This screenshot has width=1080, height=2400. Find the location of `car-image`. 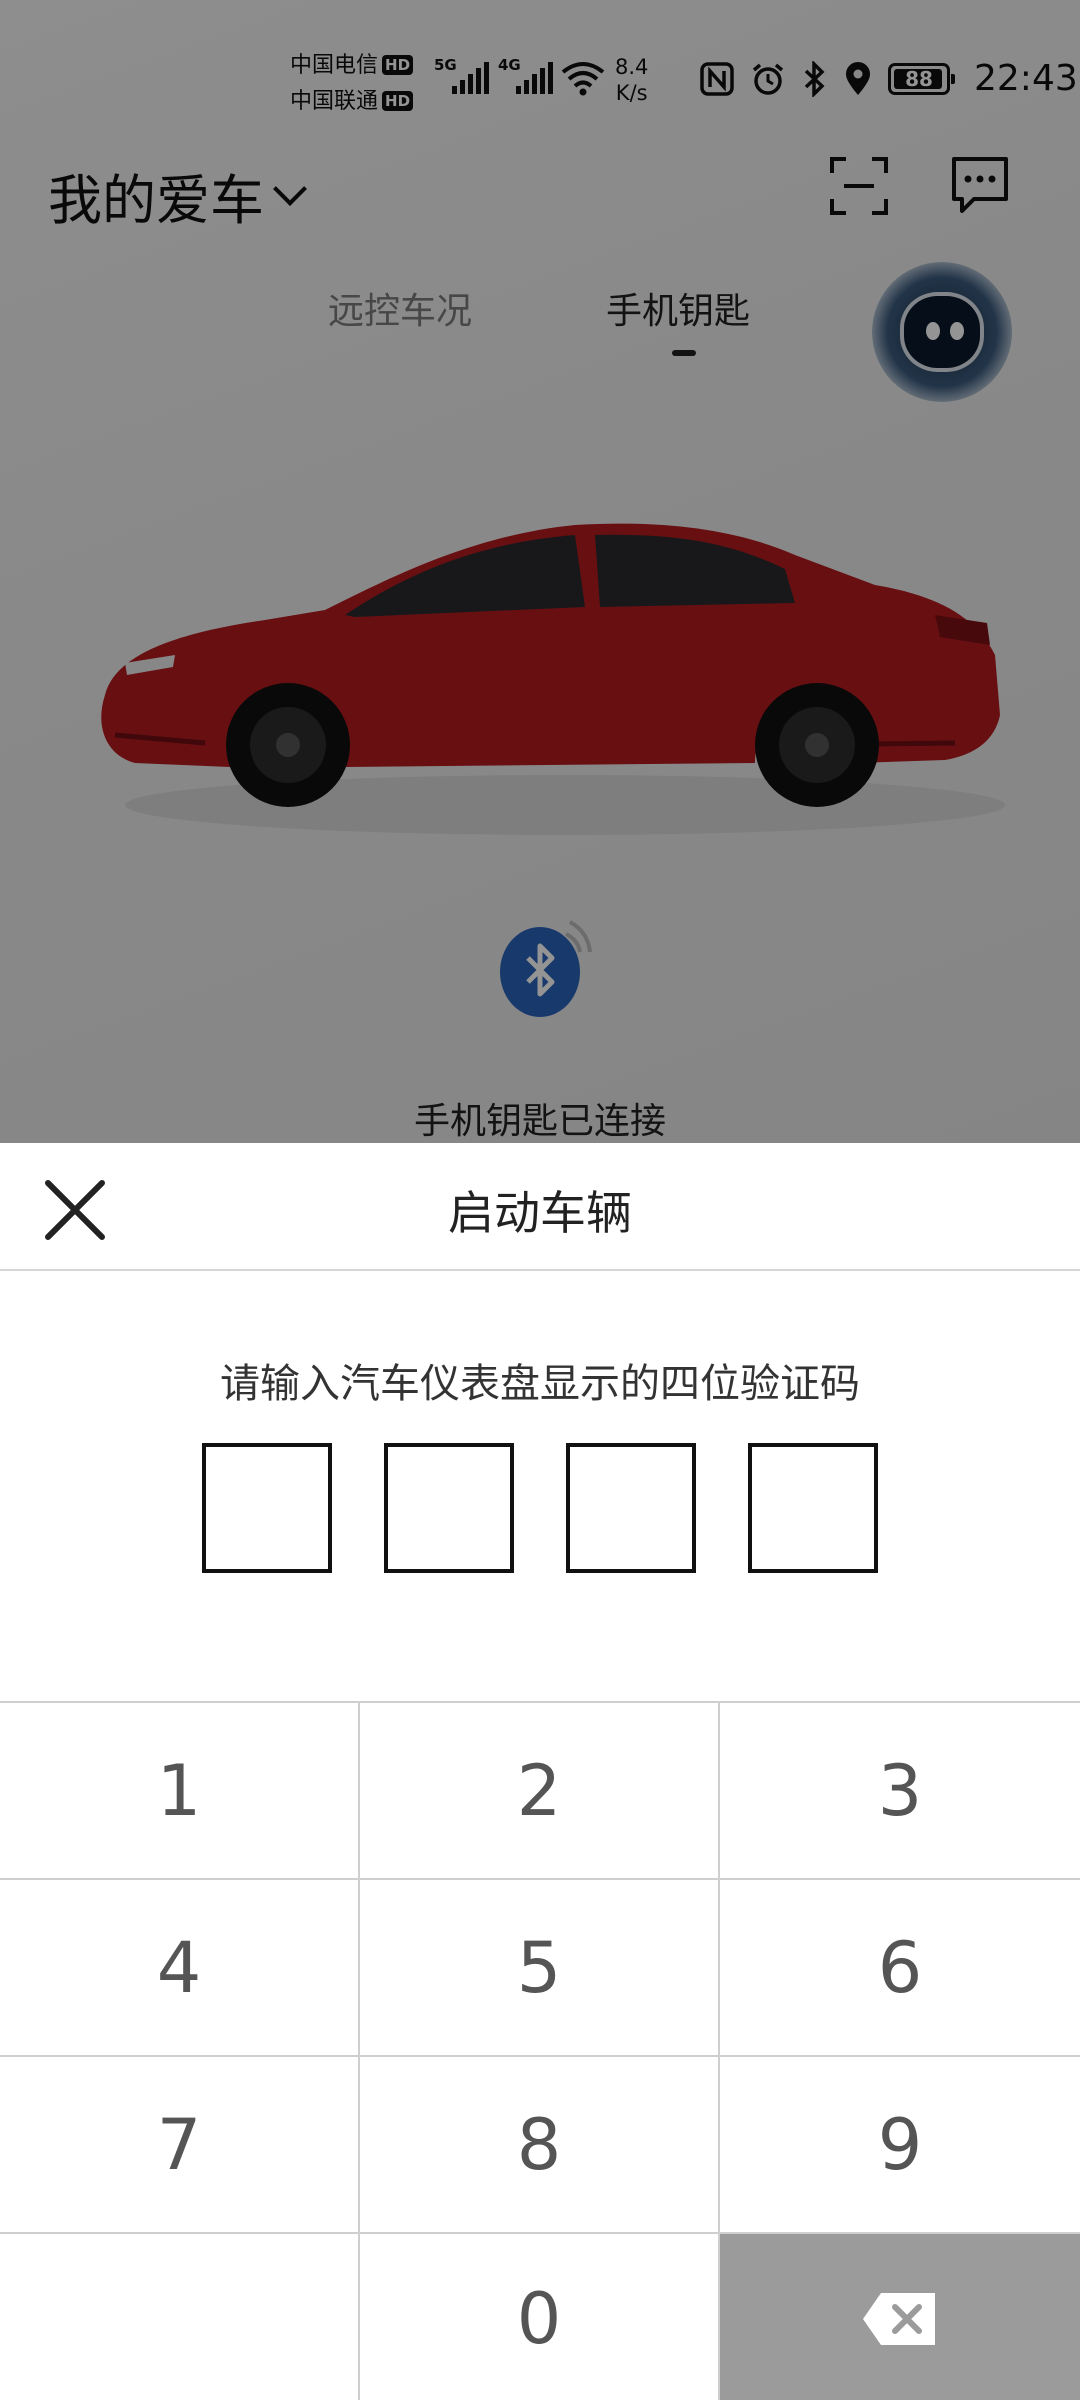

car-image is located at coordinates (553, 679).